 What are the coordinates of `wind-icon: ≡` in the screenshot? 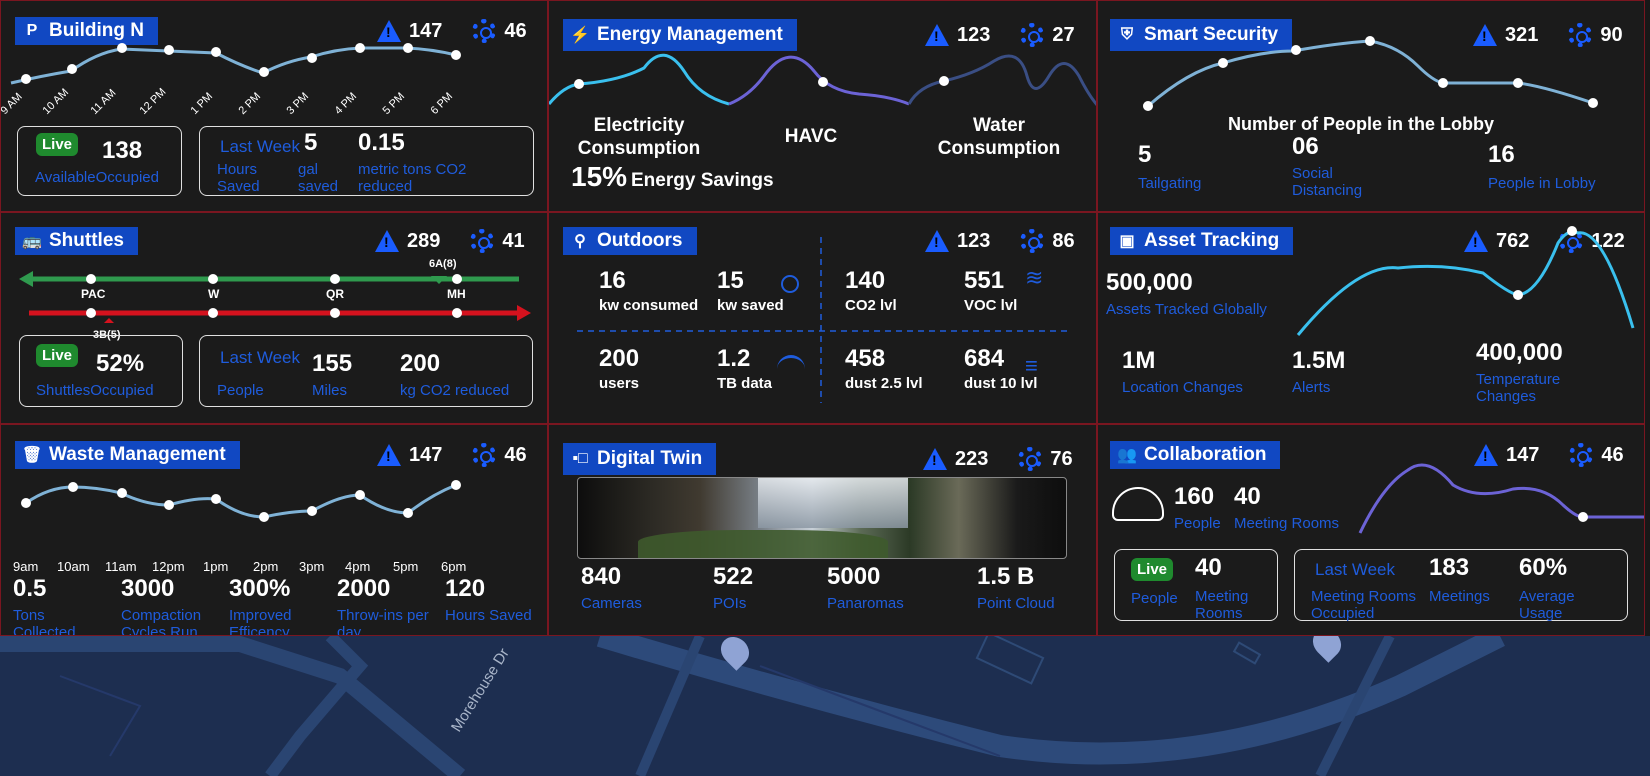 It's located at (1031, 365).